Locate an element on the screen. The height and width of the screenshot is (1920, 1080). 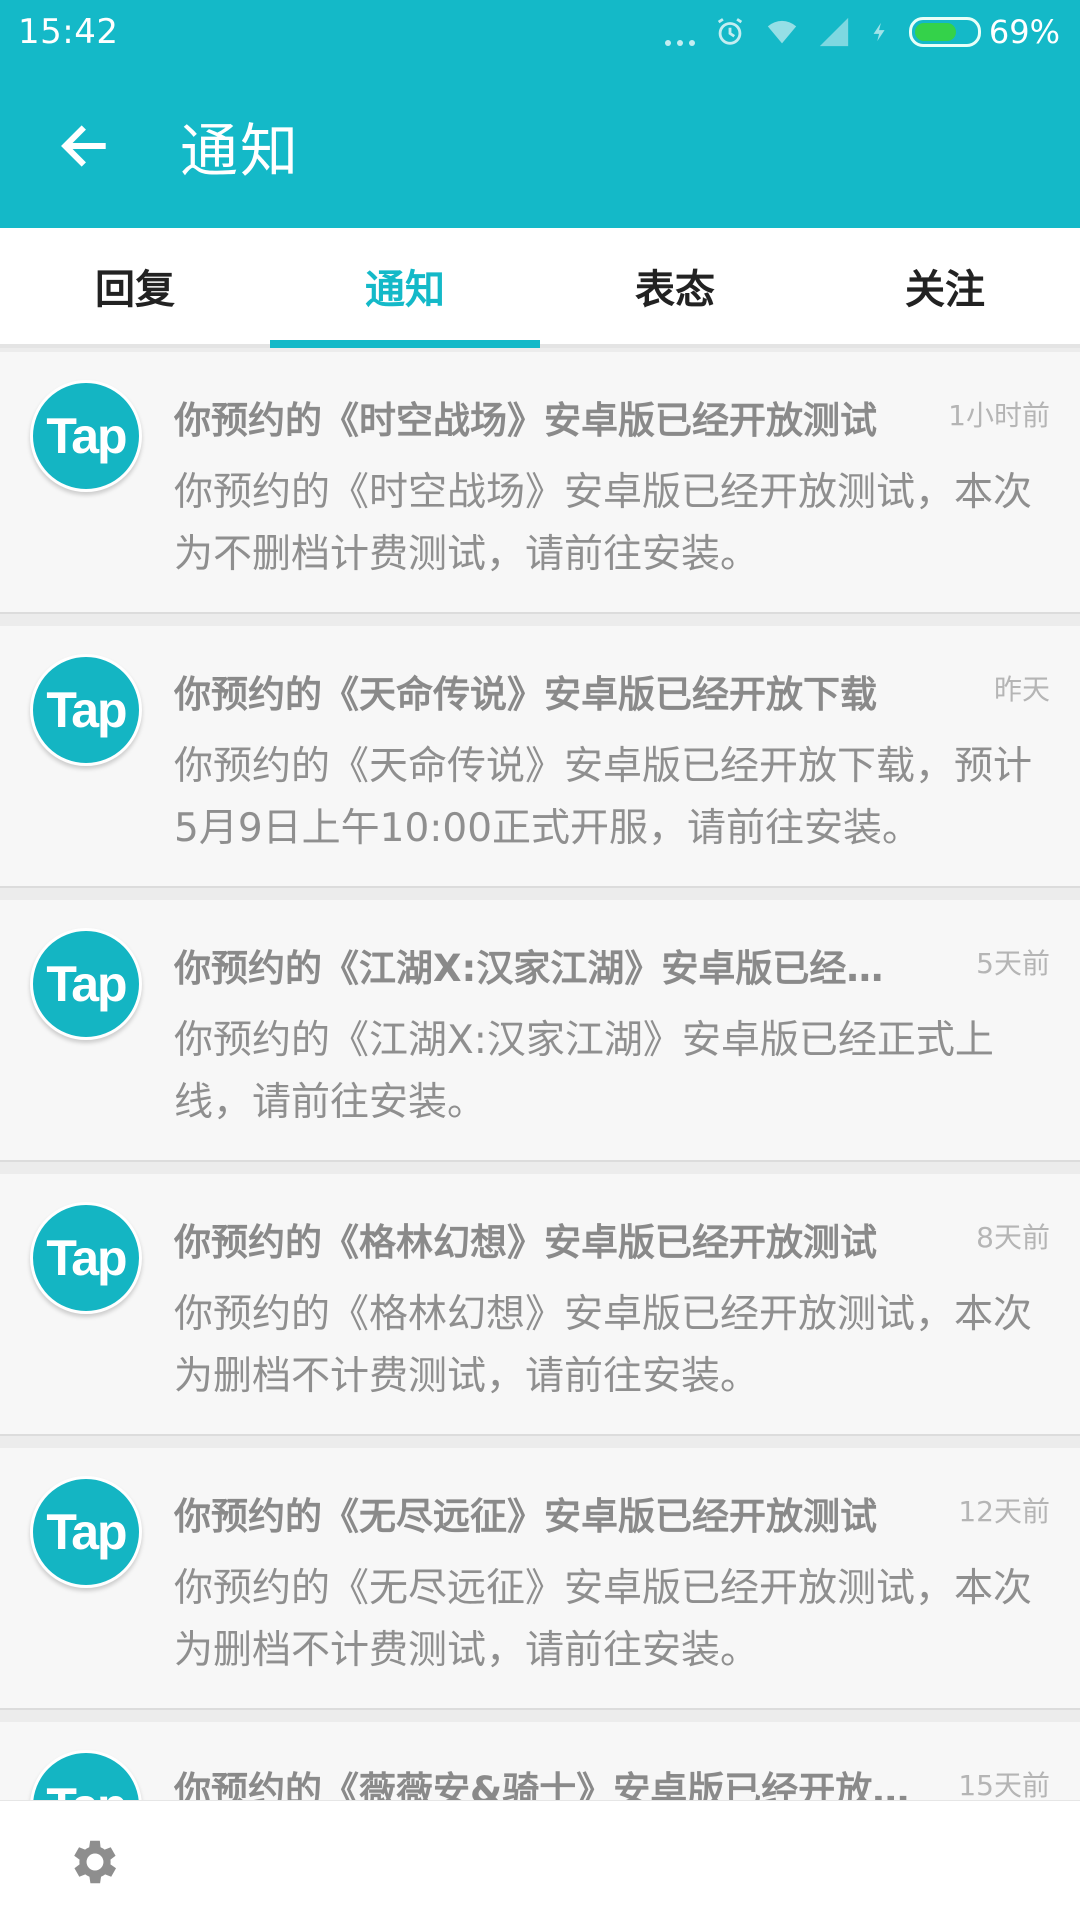
notification-time: 12天前 is located at coordinates (1004, 1511).